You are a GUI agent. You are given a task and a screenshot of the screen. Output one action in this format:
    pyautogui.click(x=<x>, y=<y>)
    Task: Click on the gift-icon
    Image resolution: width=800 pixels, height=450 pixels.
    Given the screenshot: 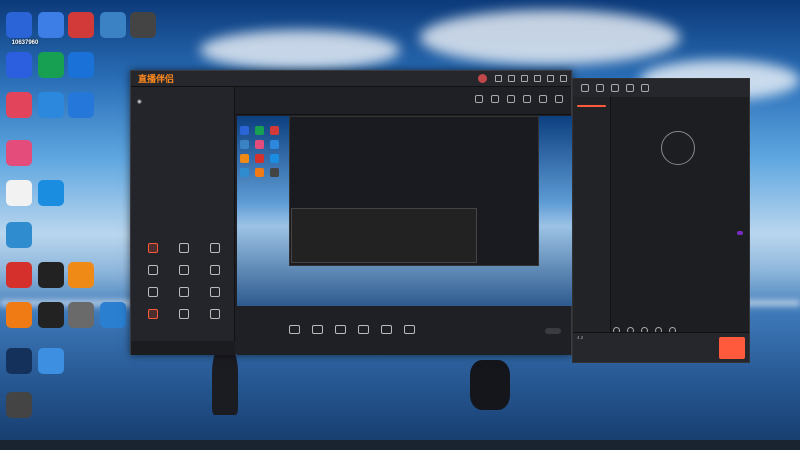 What is the action you would take?
    pyautogui.click(x=615, y=88)
    